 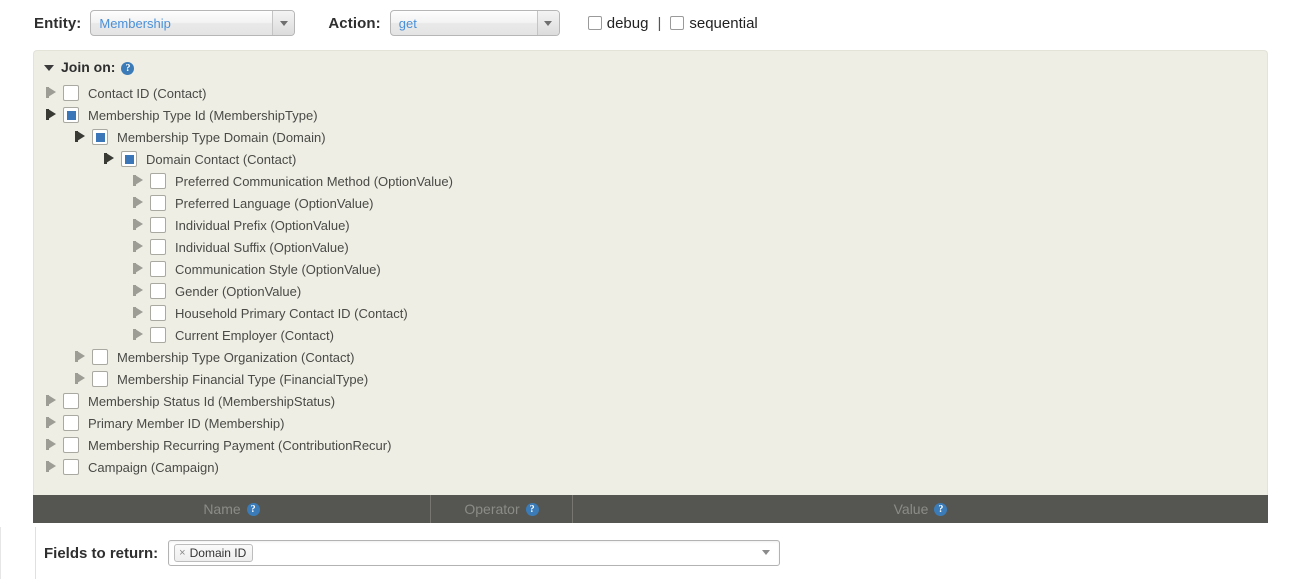 What do you see at coordinates (193, 23) in the screenshot?
I see `entity-select: Membership` at bounding box center [193, 23].